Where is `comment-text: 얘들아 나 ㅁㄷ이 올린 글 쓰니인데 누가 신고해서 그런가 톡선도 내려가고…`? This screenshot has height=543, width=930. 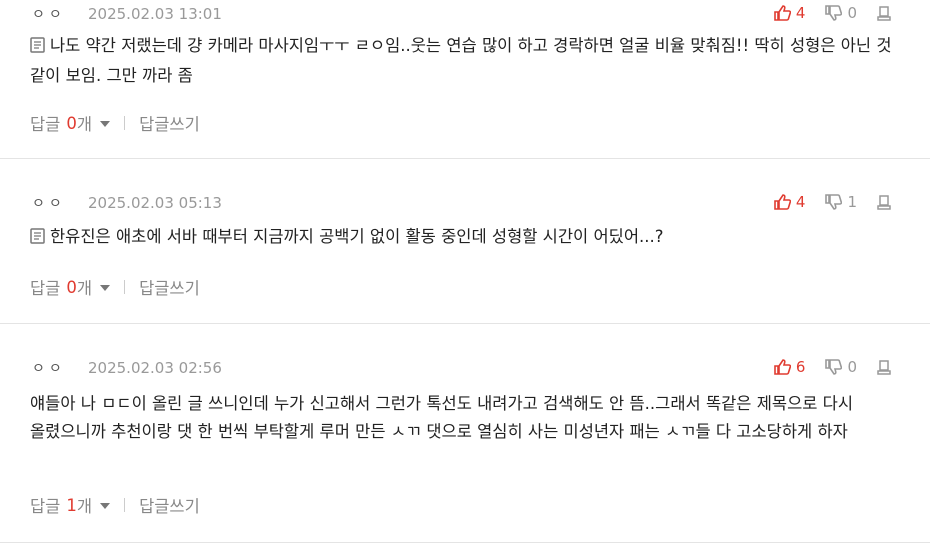
comment-text: 얘들아 나 ㅁㄷ이 올린 글 쓰니인데 누가 신고해서 그런가 톡선도 내려가고… is located at coordinates (442, 417).